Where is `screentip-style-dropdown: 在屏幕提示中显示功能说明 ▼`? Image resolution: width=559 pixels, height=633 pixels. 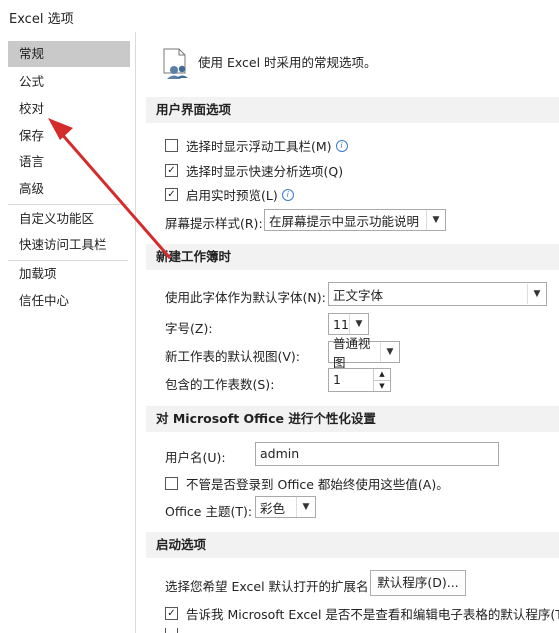 screentip-style-dropdown: 在屏幕提示中显示功能说明 ▼ is located at coordinates (355, 220).